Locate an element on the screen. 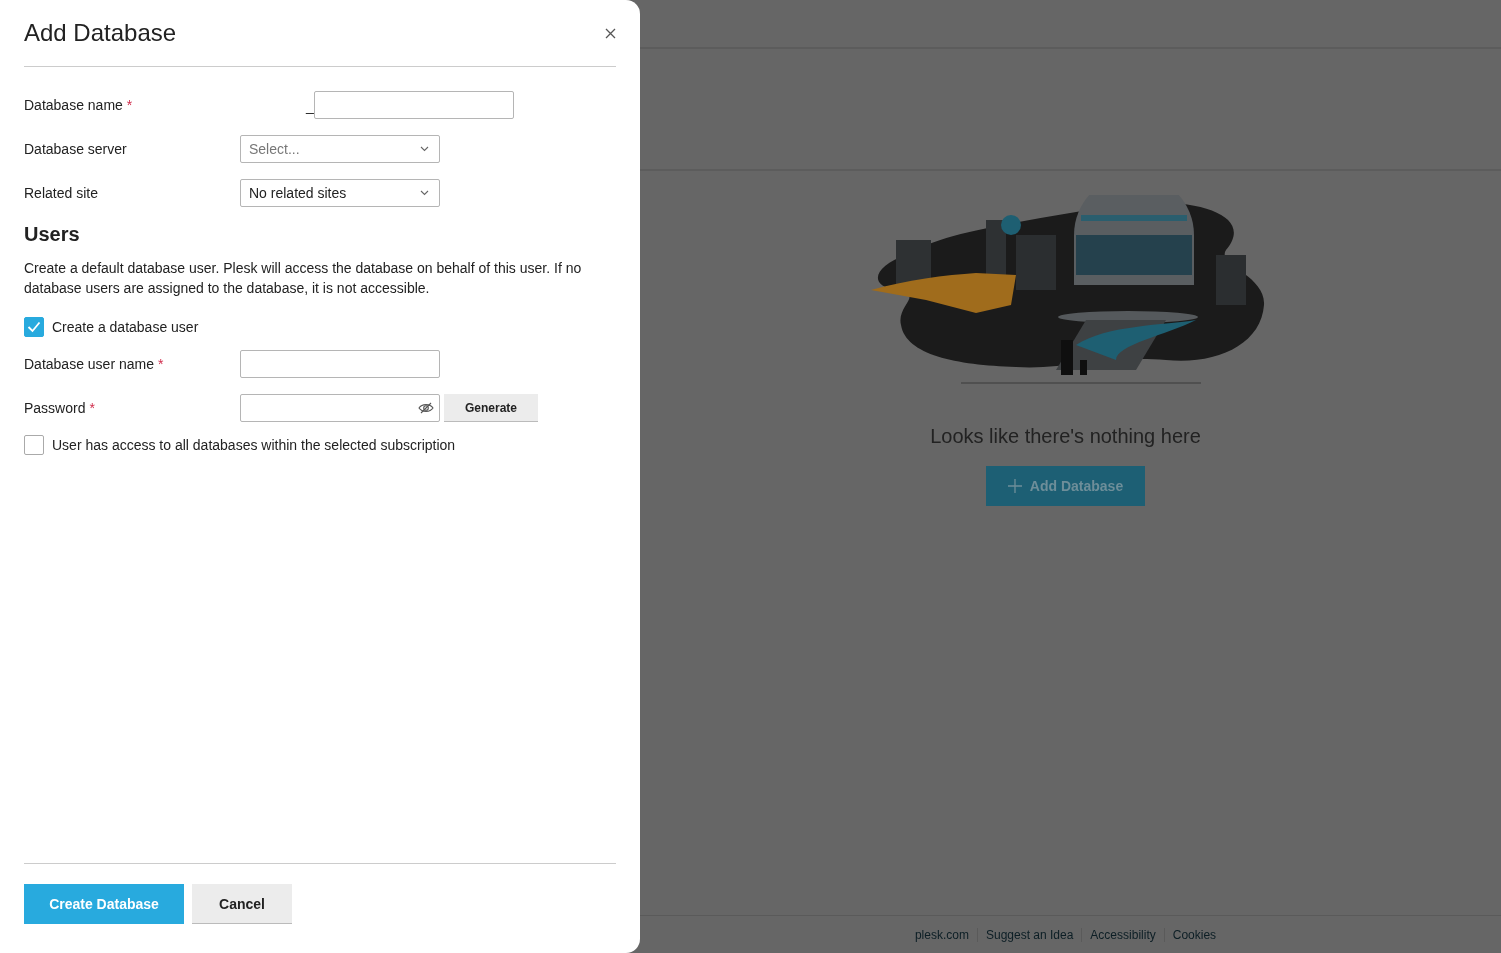 This screenshot has width=1501, height=953. empty-state-message: Looks like there's nothing here is located at coordinates (1065, 436).